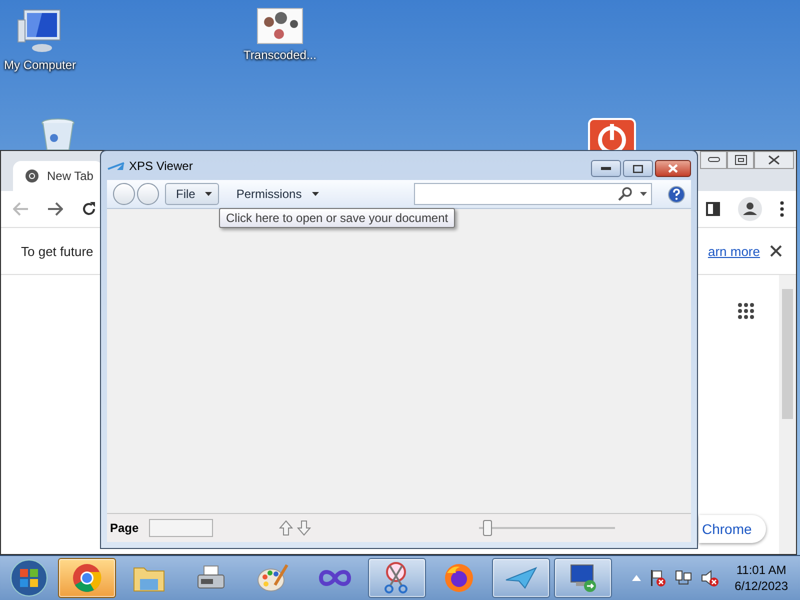 Image resolution: width=800 pixels, height=600 pixels. Describe the element at coordinates (713, 209) in the screenshot. I see `side-panel-icon` at that location.